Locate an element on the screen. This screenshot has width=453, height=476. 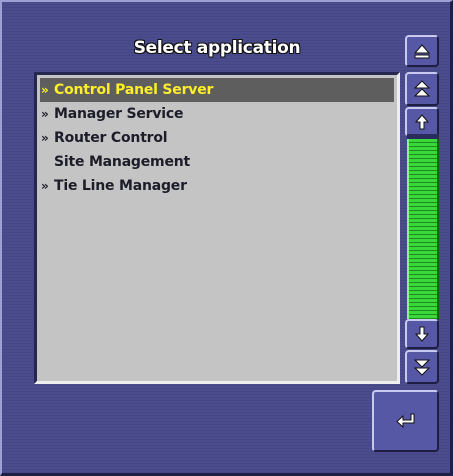
list-item-manager-service: » Manager Service is located at coordinates (217, 114).